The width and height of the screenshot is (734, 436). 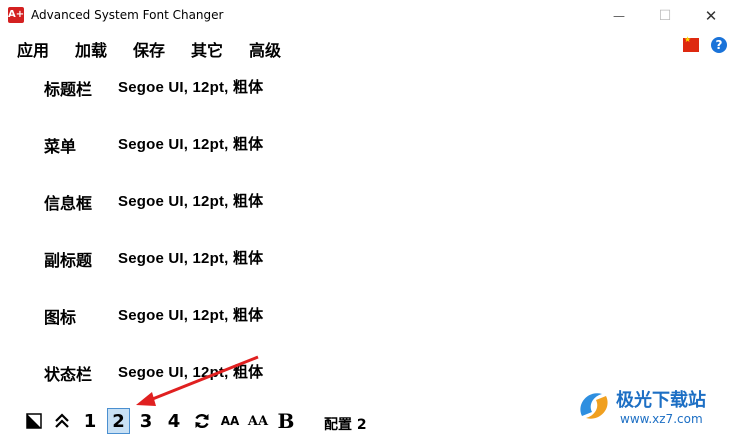 I want to click on font-row-label: 信息框, so click(x=68, y=203).